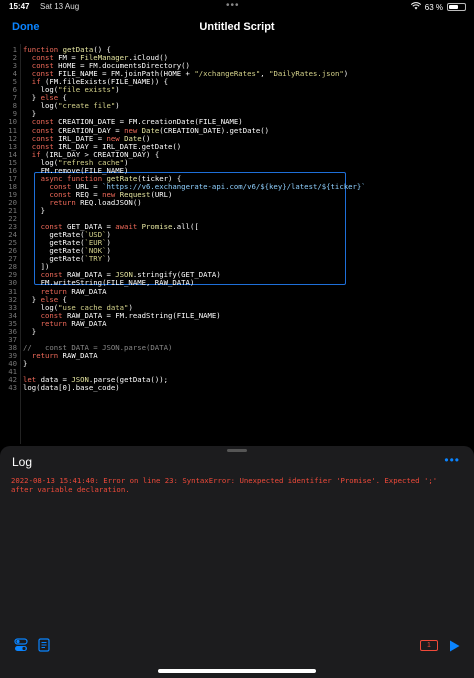 This screenshot has height=678, width=474. I want to click on battery-percent: 63 %, so click(433, 7).